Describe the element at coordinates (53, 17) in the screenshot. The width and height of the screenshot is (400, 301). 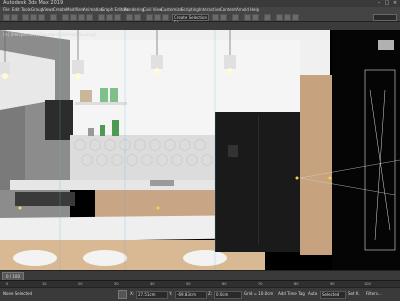
I see `selection-filter-icon` at that location.